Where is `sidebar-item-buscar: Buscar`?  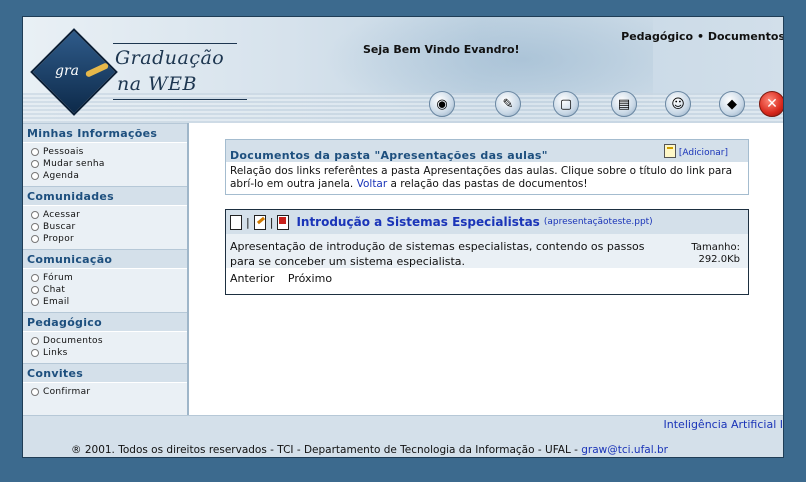
sidebar-item-buscar: Buscar is located at coordinates (109, 227).